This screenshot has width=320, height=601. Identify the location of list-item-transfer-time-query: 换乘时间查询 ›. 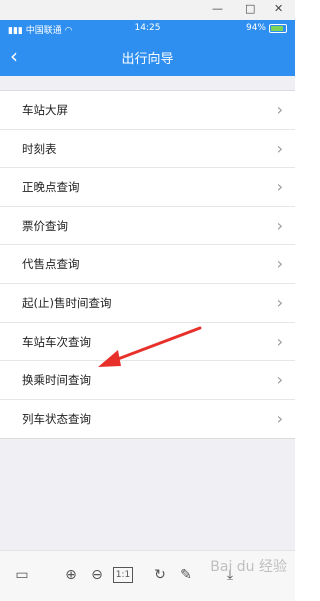
(147, 380).